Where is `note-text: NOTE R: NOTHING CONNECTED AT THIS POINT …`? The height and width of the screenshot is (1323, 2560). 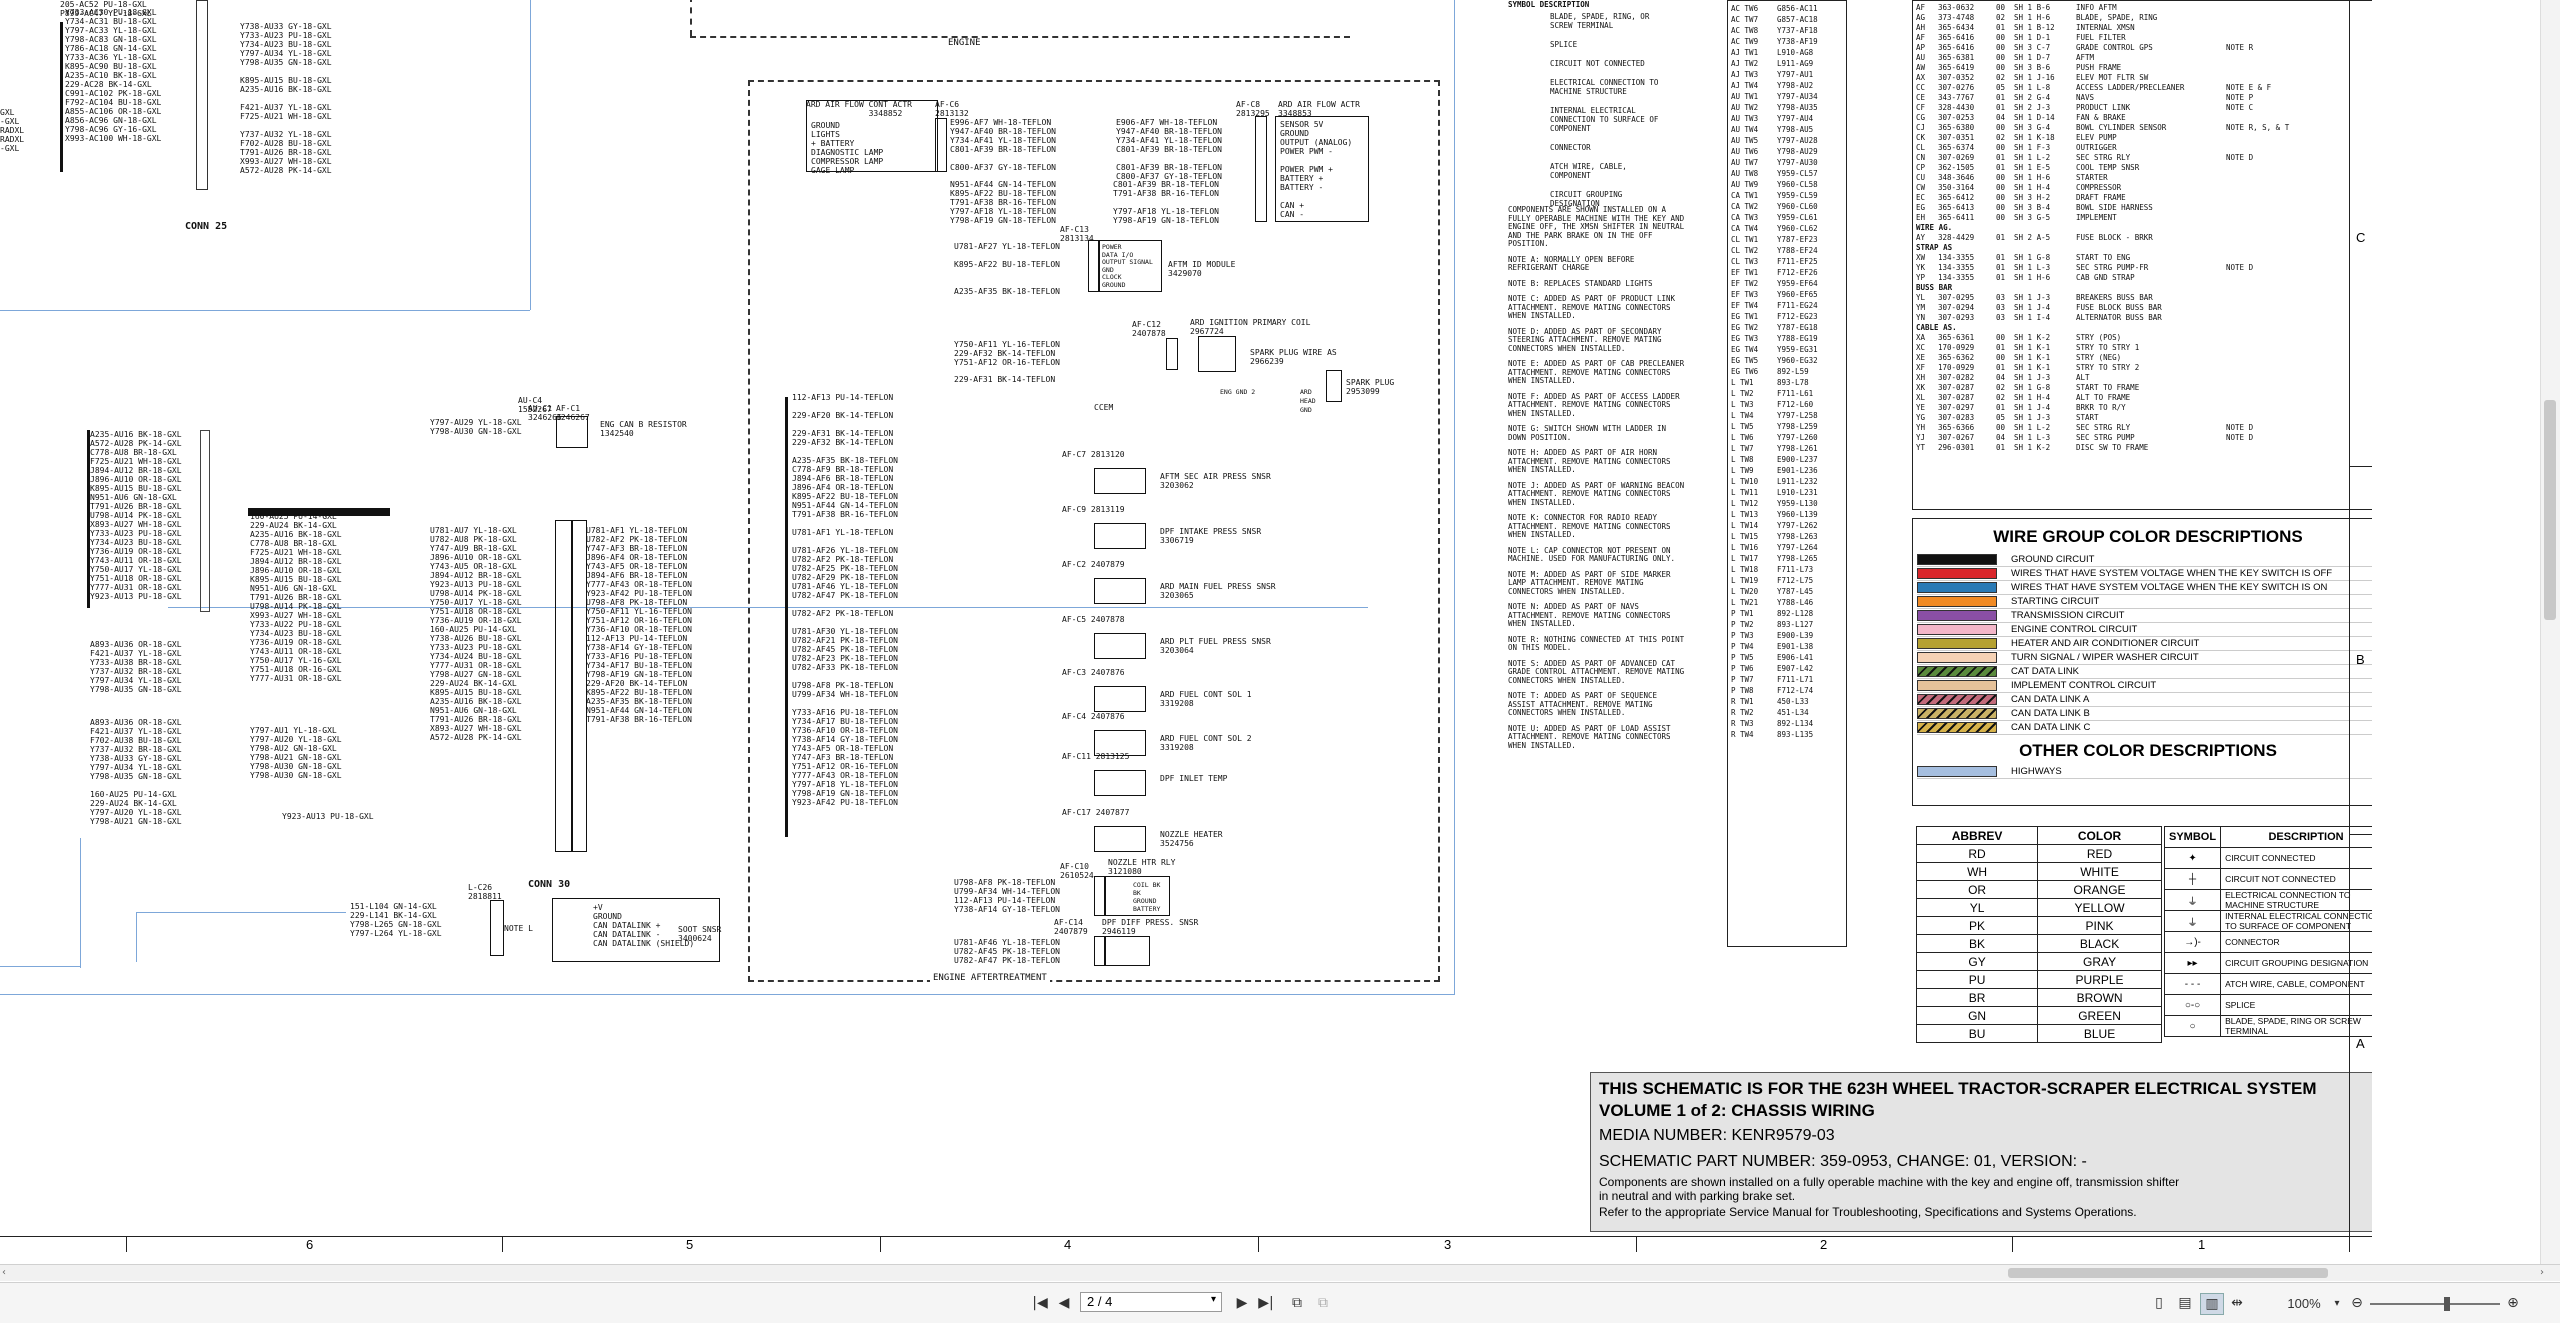 note-text: NOTE R: NOTHING CONNECTED AT THIS POINT … is located at coordinates (1596, 643).